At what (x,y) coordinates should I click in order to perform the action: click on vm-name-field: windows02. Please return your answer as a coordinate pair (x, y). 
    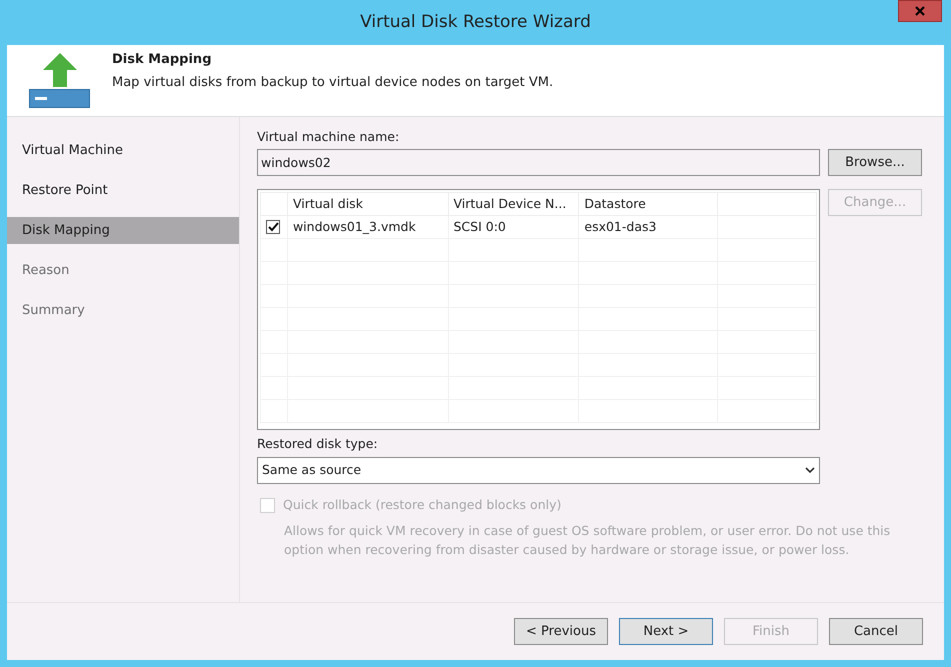
    Looking at the image, I should click on (538, 162).